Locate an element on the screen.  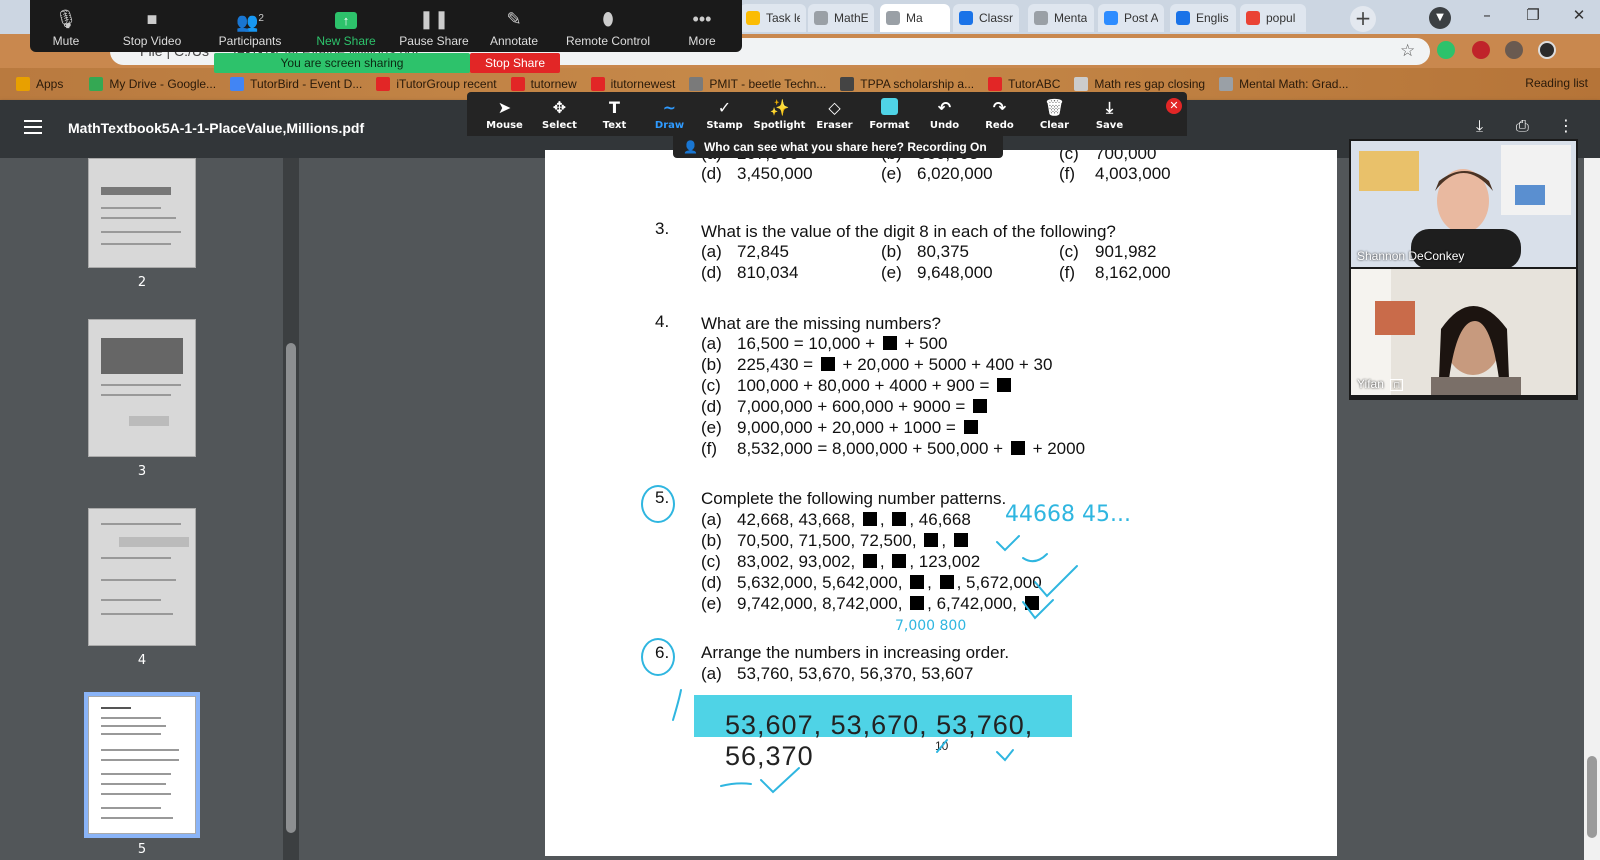
new-tab-button: + is located at coordinates (1363, 19).